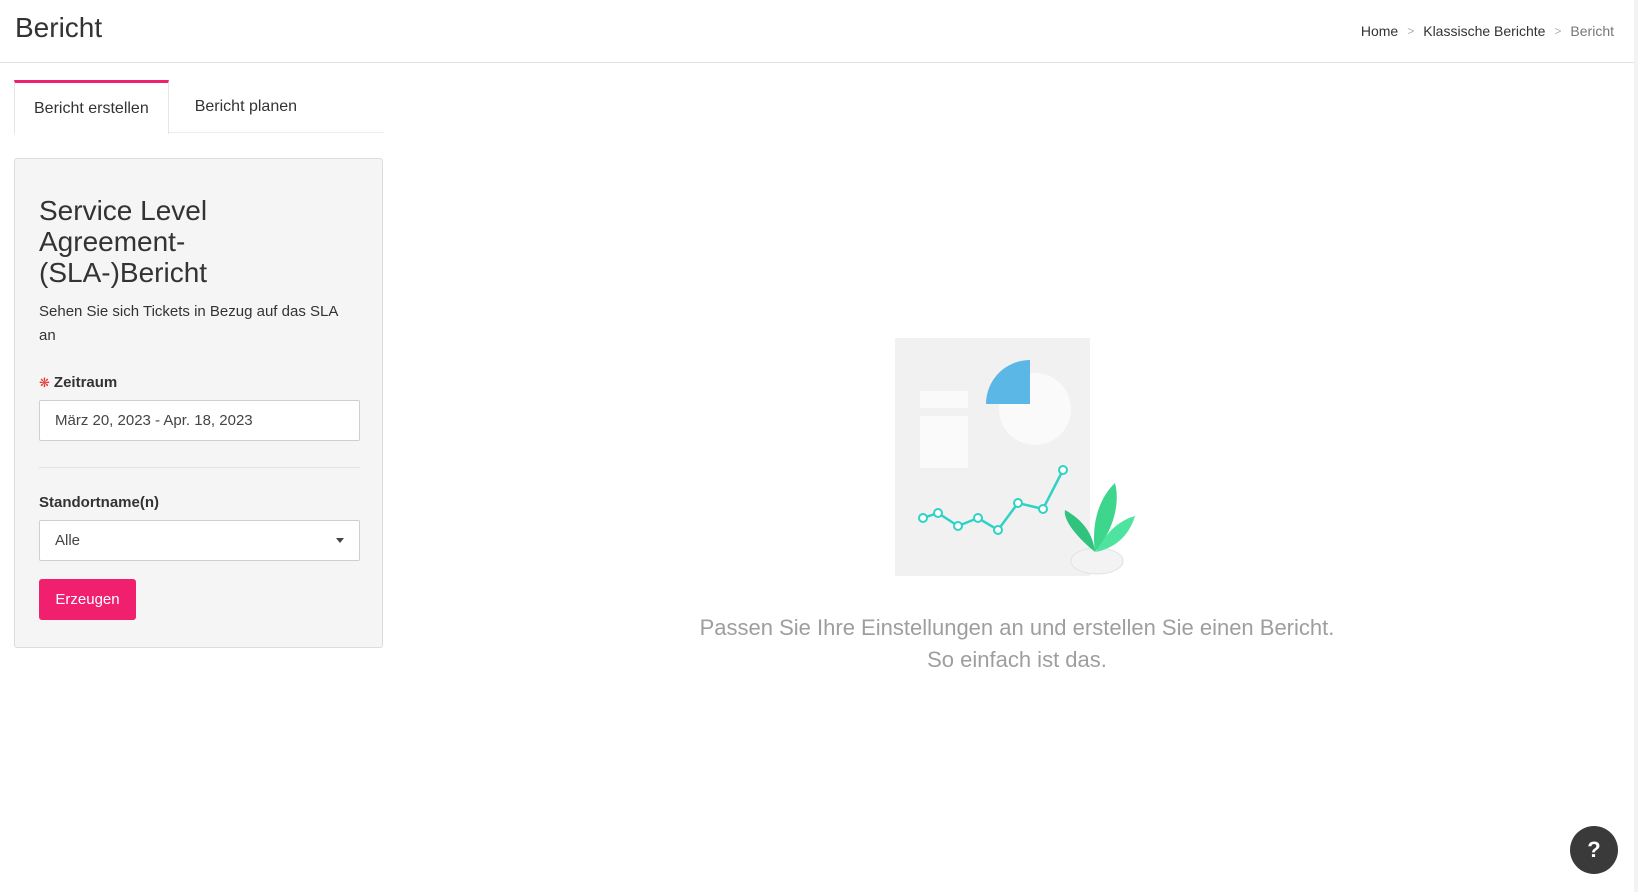  What do you see at coordinates (44, 382) in the screenshot?
I see `required-asterisk-icon: ❋` at bounding box center [44, 382].